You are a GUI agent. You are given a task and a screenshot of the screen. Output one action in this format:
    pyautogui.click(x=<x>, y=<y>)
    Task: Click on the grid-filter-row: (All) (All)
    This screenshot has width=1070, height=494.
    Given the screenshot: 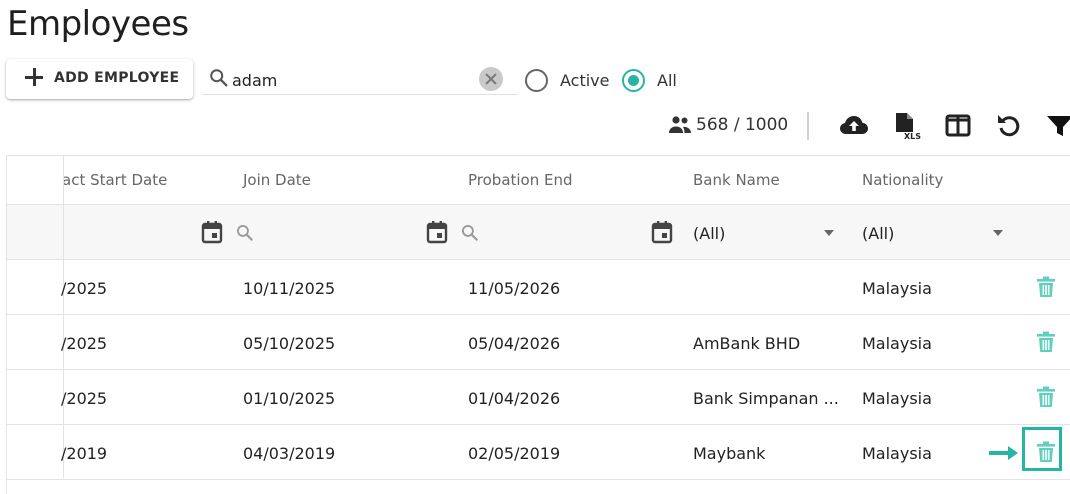 What is the action you would take?
    pyautogui.click(x=538, y=232)
    